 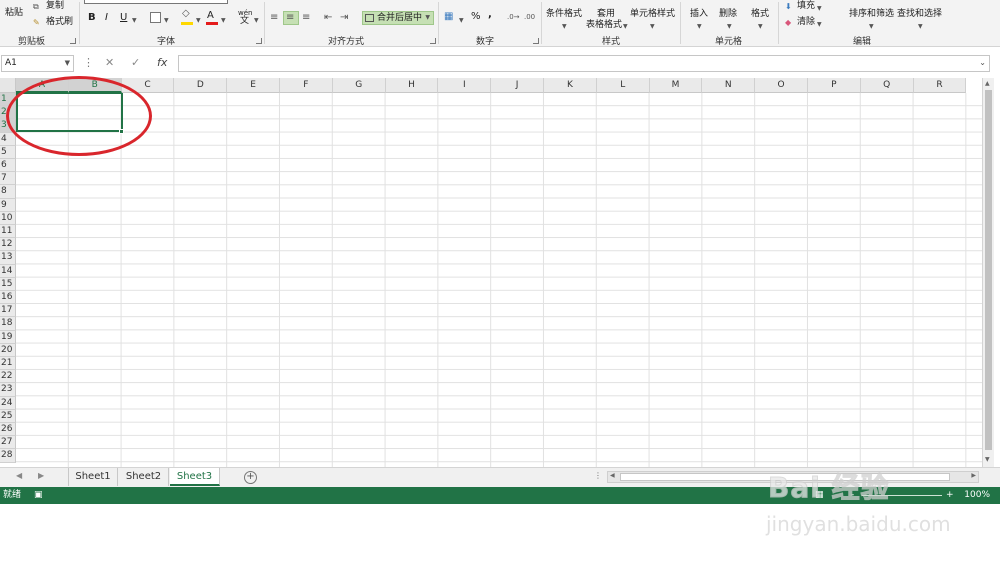 What do you see at coordinates (728, 14) in the screenshot?
I see `delete-button: 删除` at bounding box center [728, 14].